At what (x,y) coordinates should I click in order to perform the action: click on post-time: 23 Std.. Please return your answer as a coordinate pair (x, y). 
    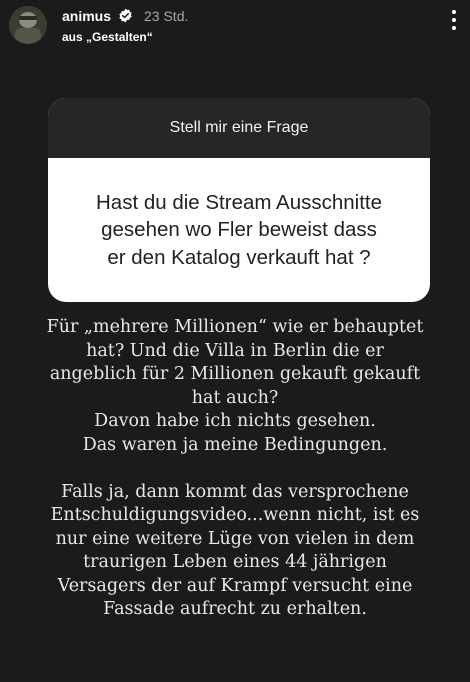
    Looking at the image, I should click on (166, 16).